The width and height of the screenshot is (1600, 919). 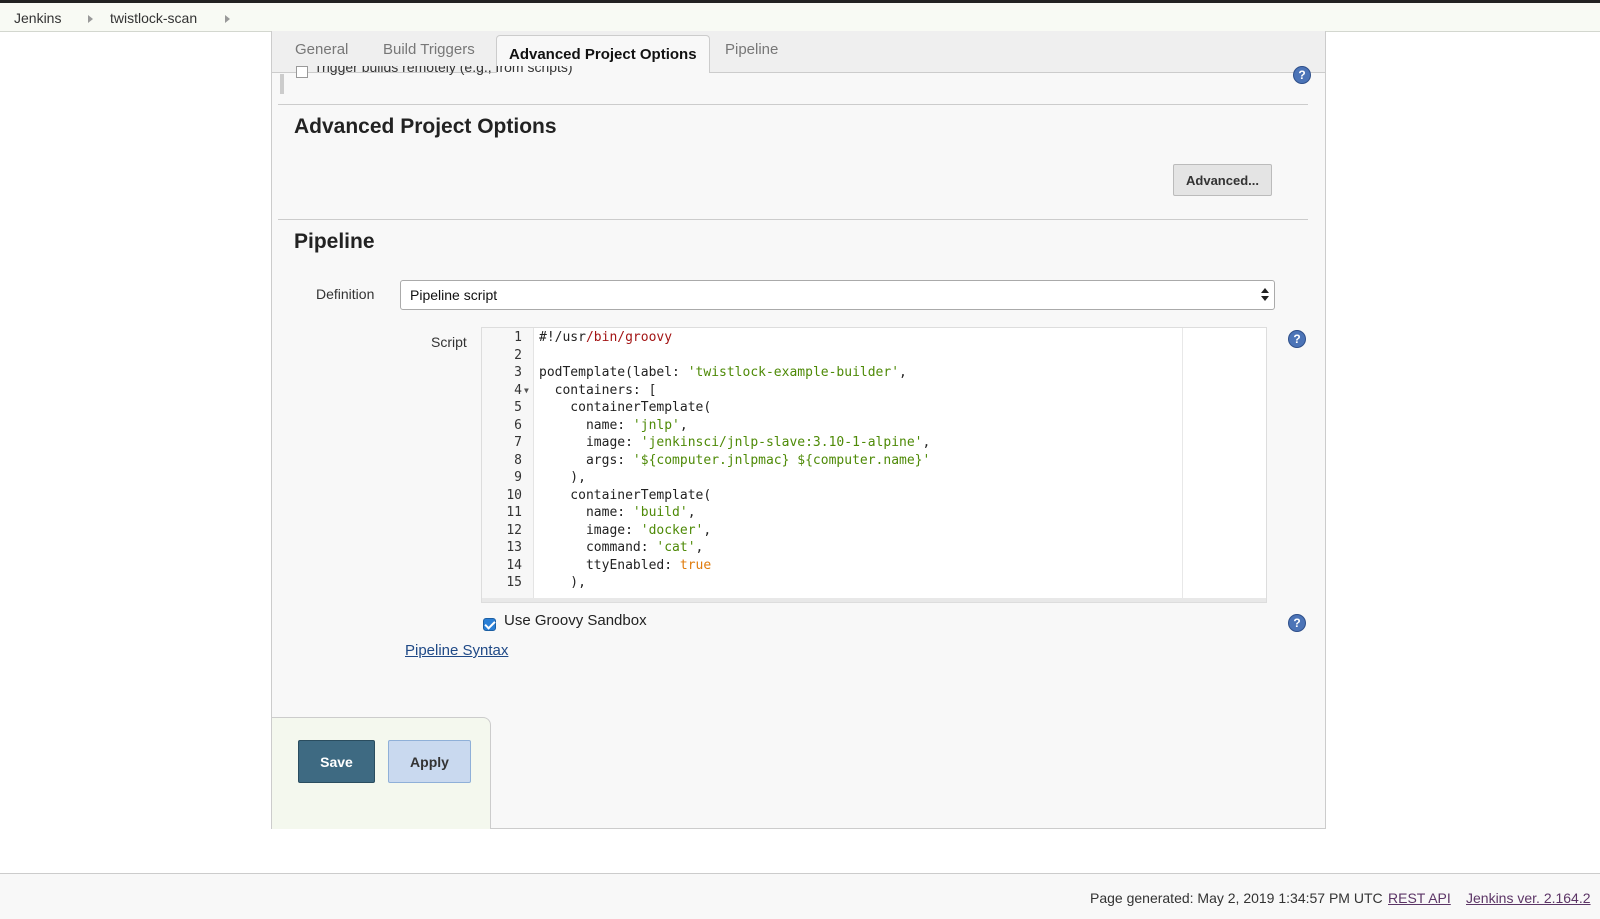 What do you see at coordinates (874, 531) in the screenshot?
I see `code-line: 12 image: 'docker',` at bounding box center [874, 531].